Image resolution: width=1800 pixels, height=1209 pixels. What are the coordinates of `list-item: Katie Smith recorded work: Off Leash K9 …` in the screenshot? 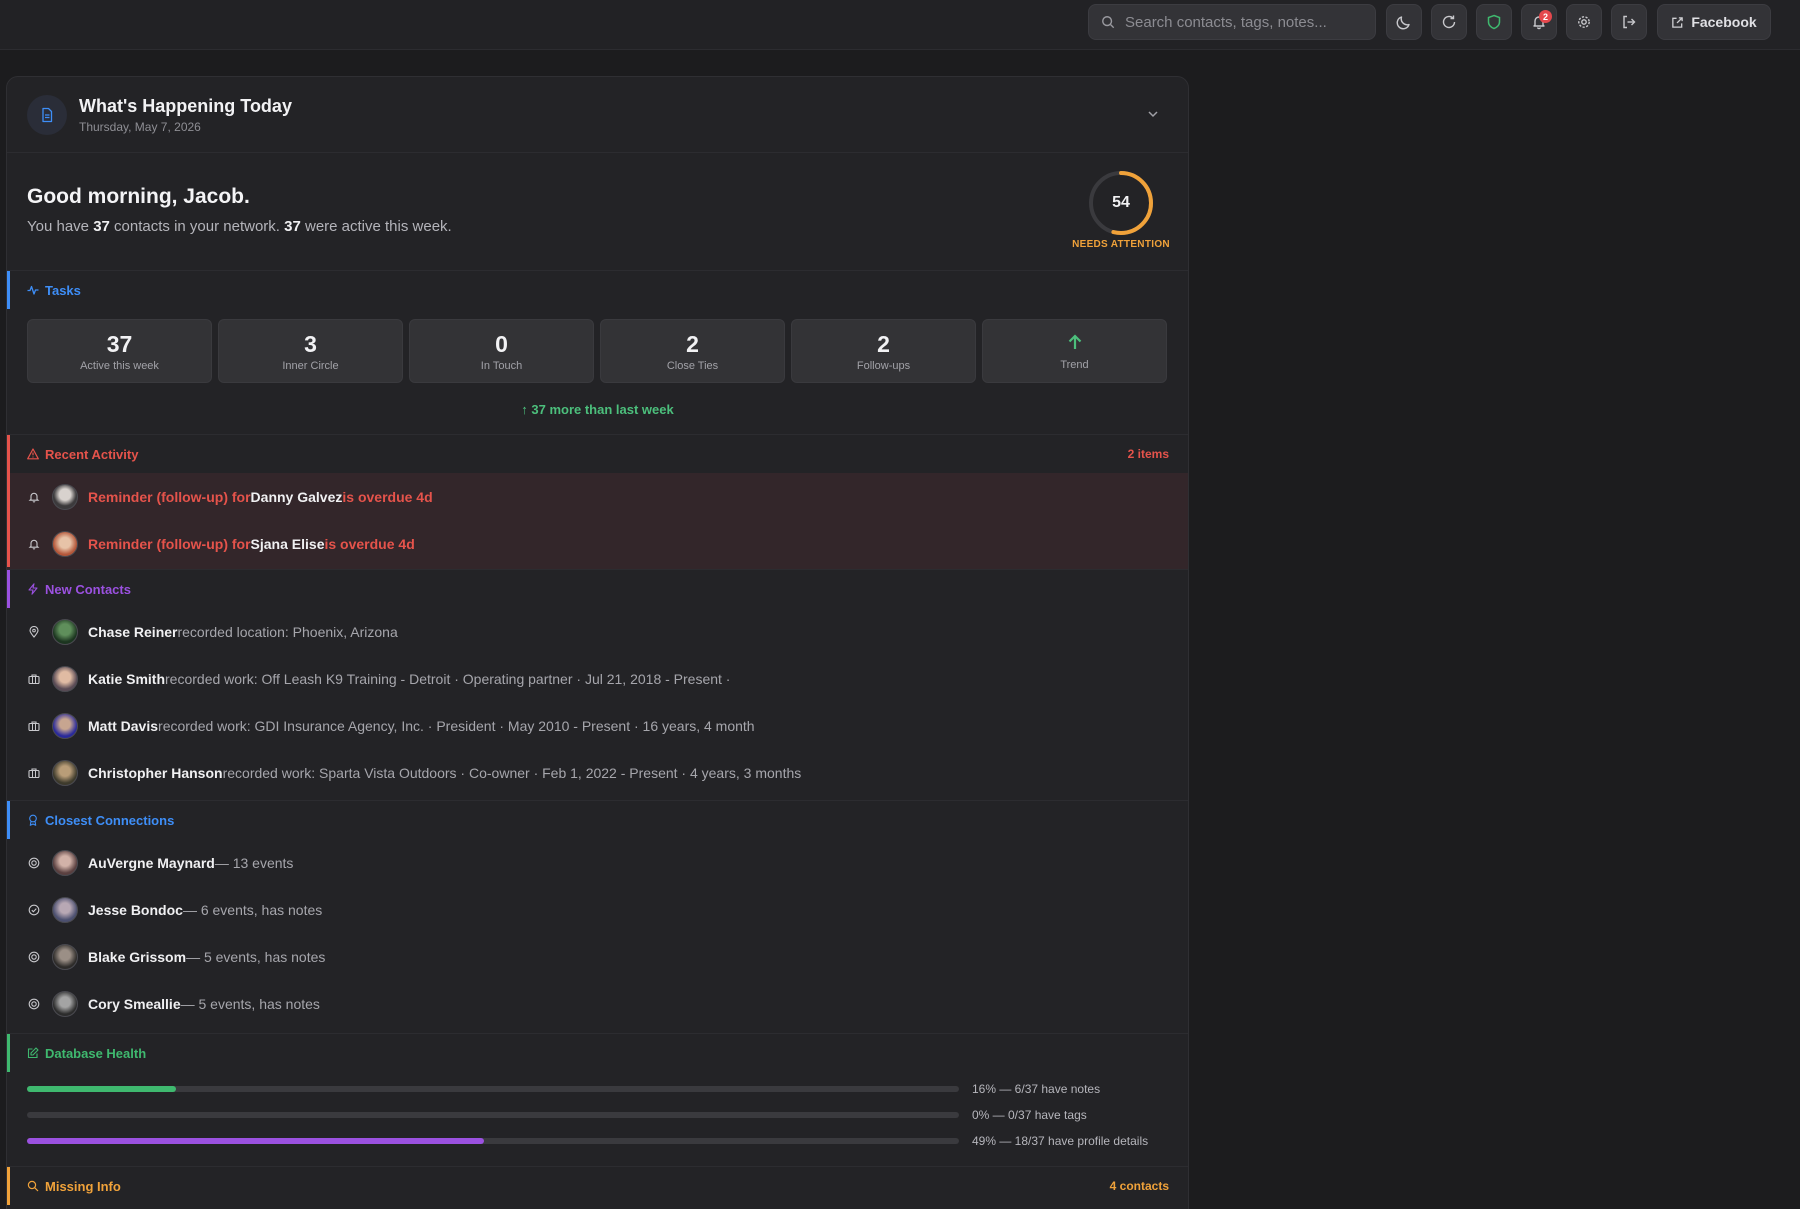 It's located at (597, 678).